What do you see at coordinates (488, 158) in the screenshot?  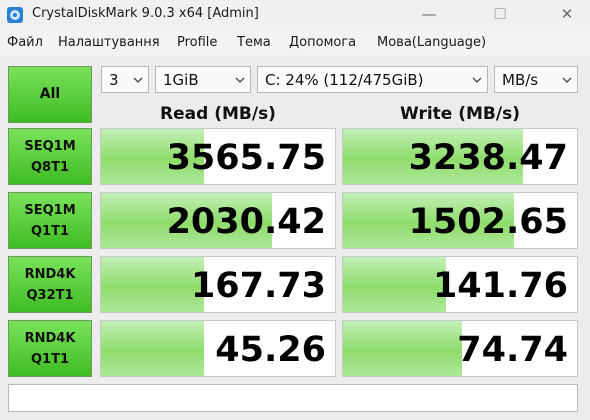 I see `write-value: 3238.47` at bounding box center [488, 158].